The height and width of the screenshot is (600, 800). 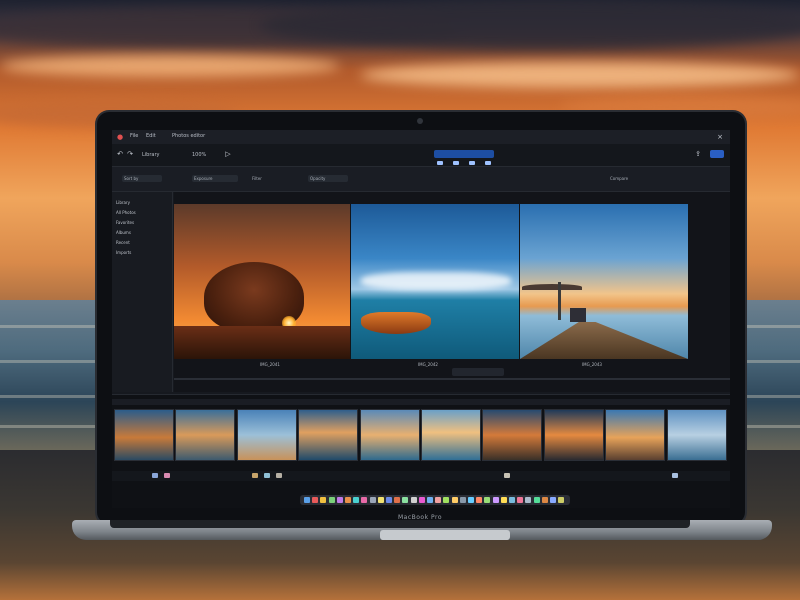 I want to click on exposure-field: Exposure, so click(x=215, y=178).